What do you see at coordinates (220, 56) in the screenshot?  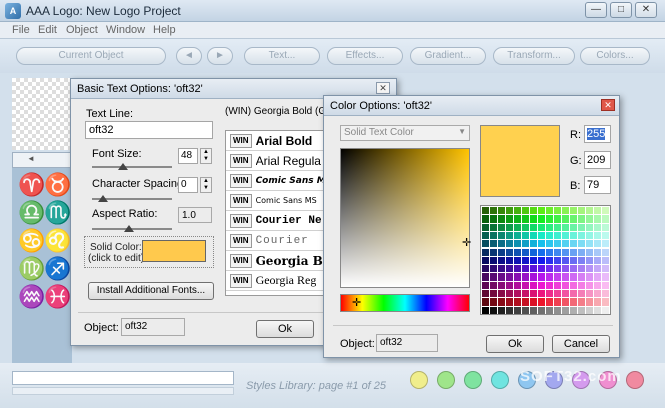 I see `next-object-button: ►` at bounding box center [220, 56].